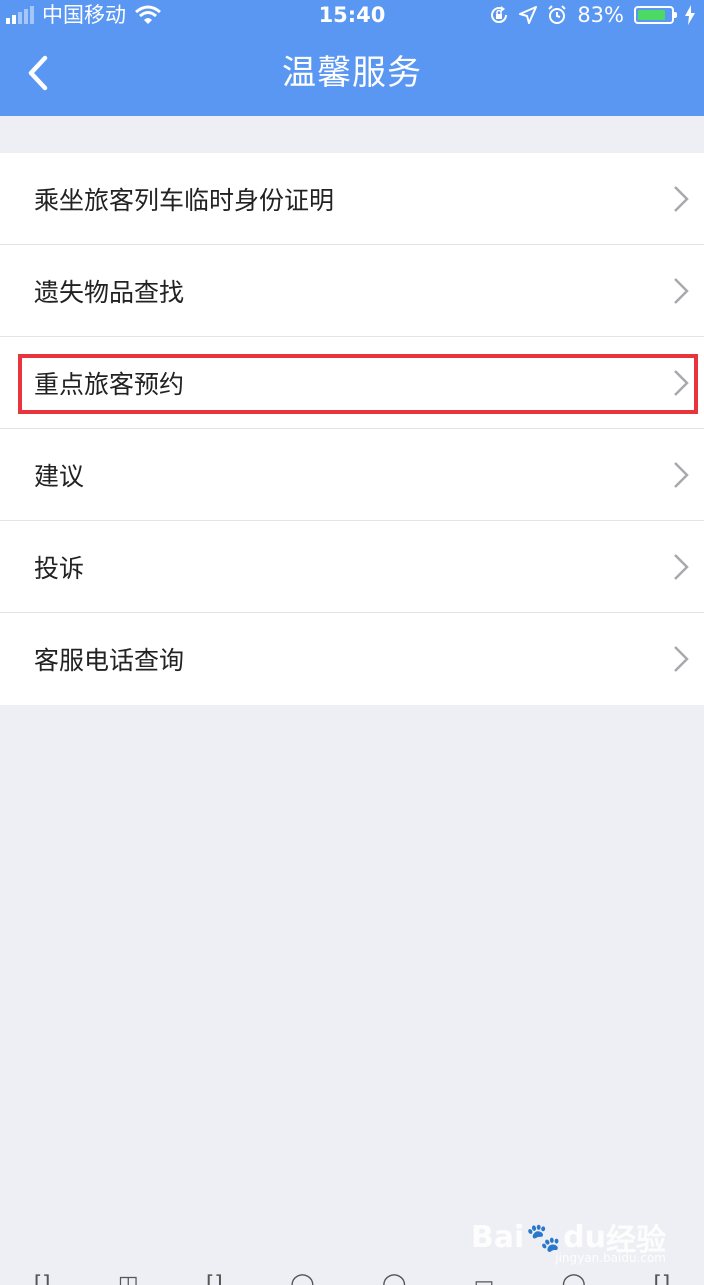 The height and width of the screenshot is (1285, 704). Describe the element at coordinates (352, 383) in the screenshot. I see `menu-item-priority-passenger-booking: 重点旅客预约` at that location.